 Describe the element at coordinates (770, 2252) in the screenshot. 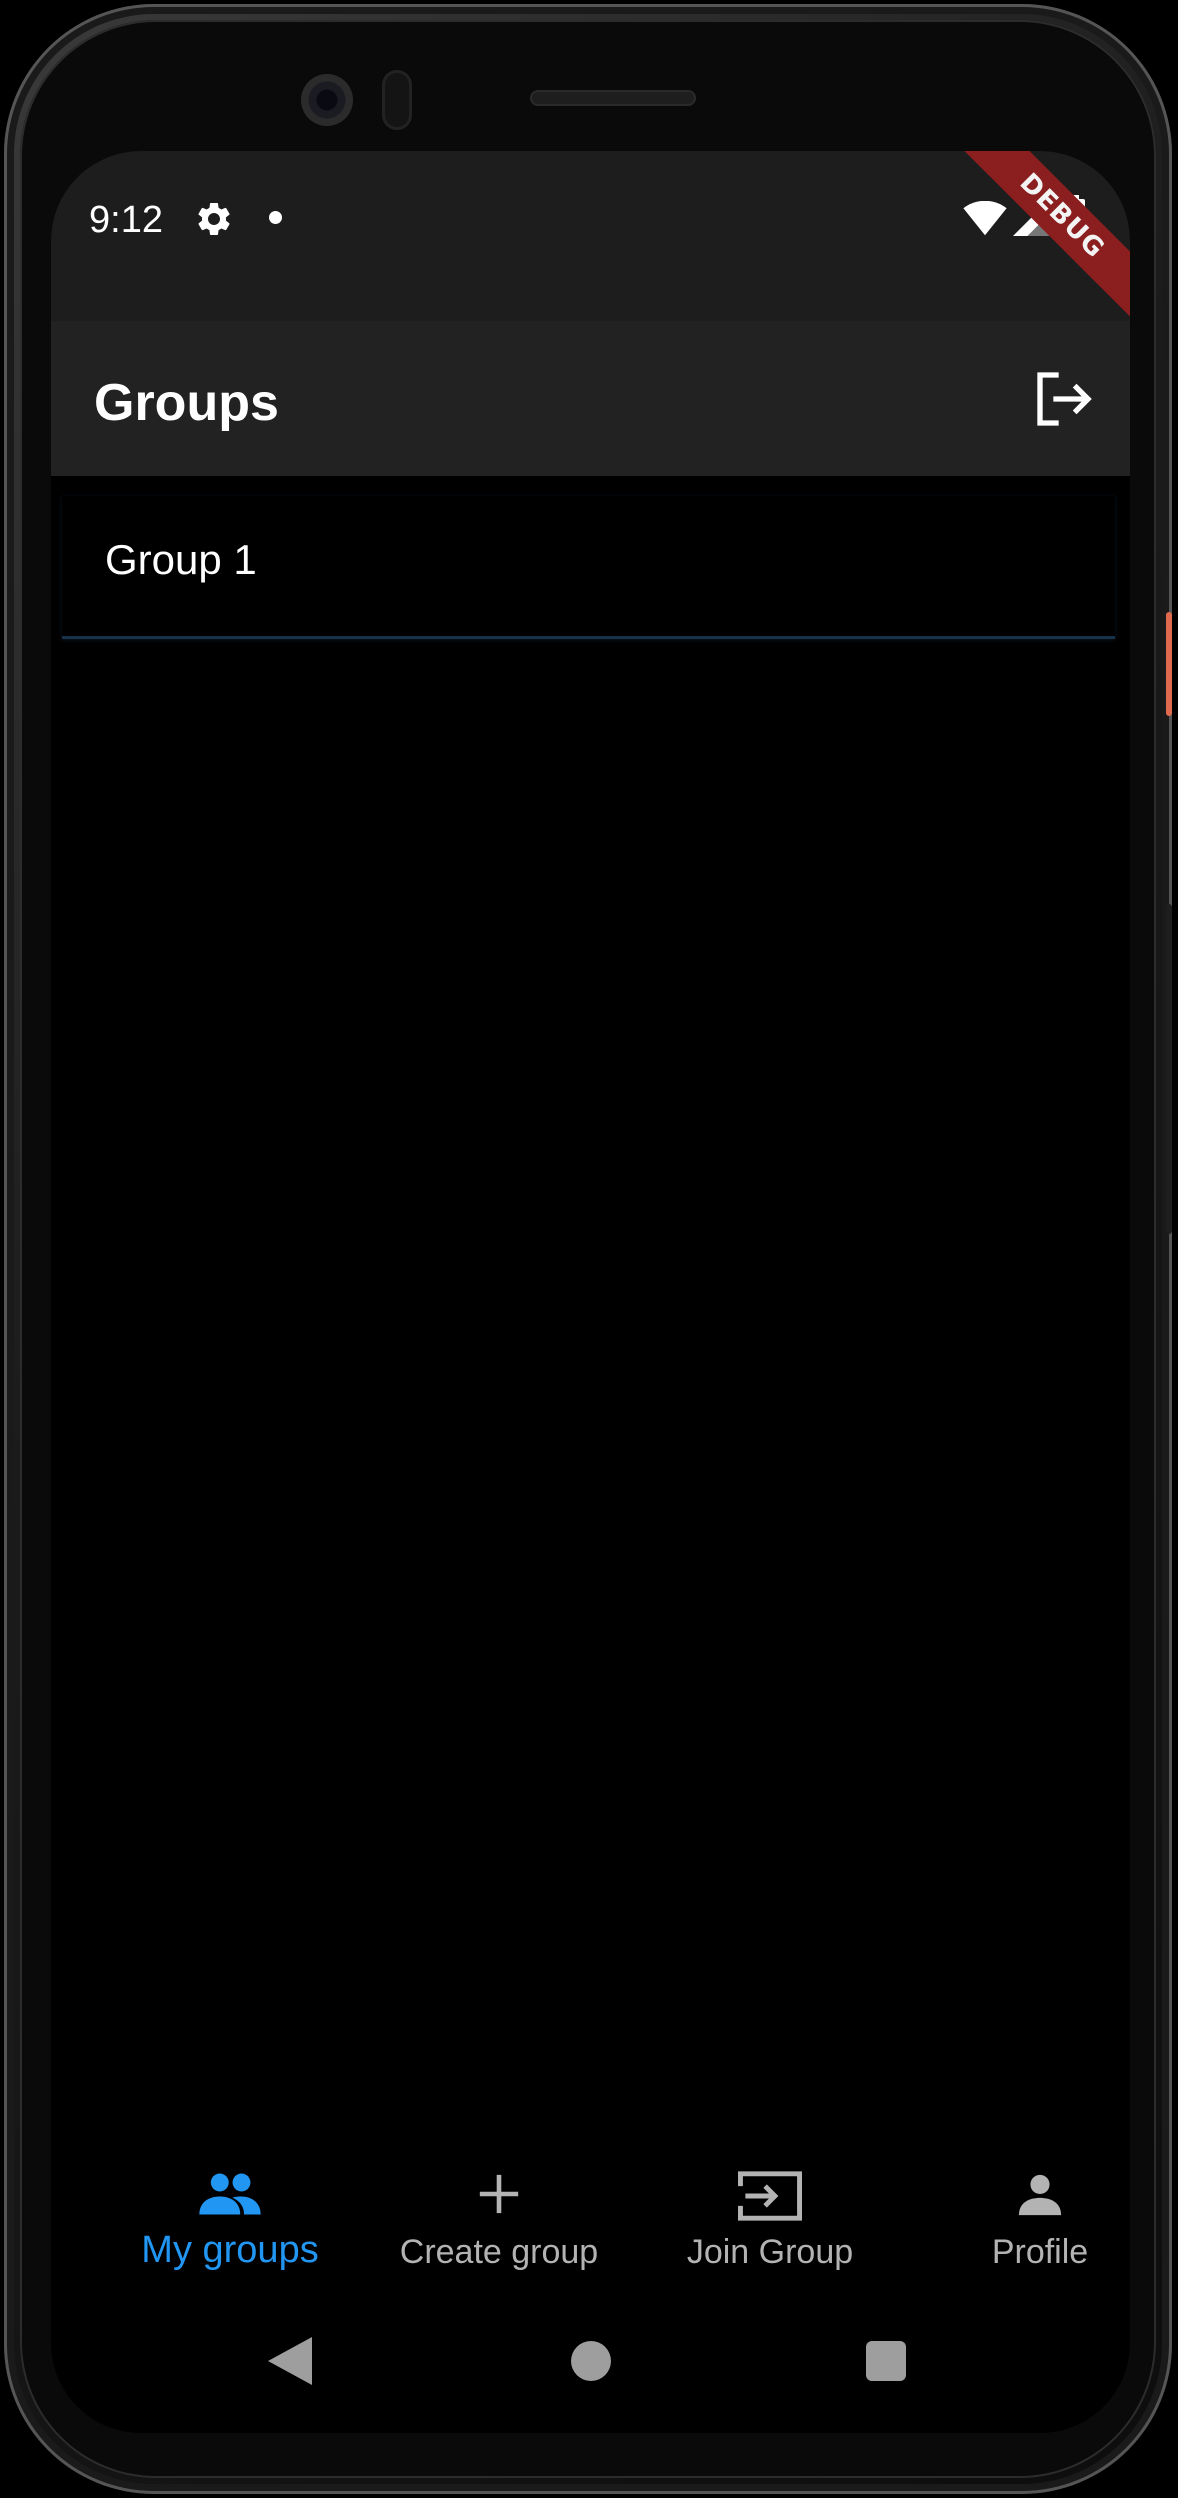

I see `nav-label-join-group: Join Group` at that location.